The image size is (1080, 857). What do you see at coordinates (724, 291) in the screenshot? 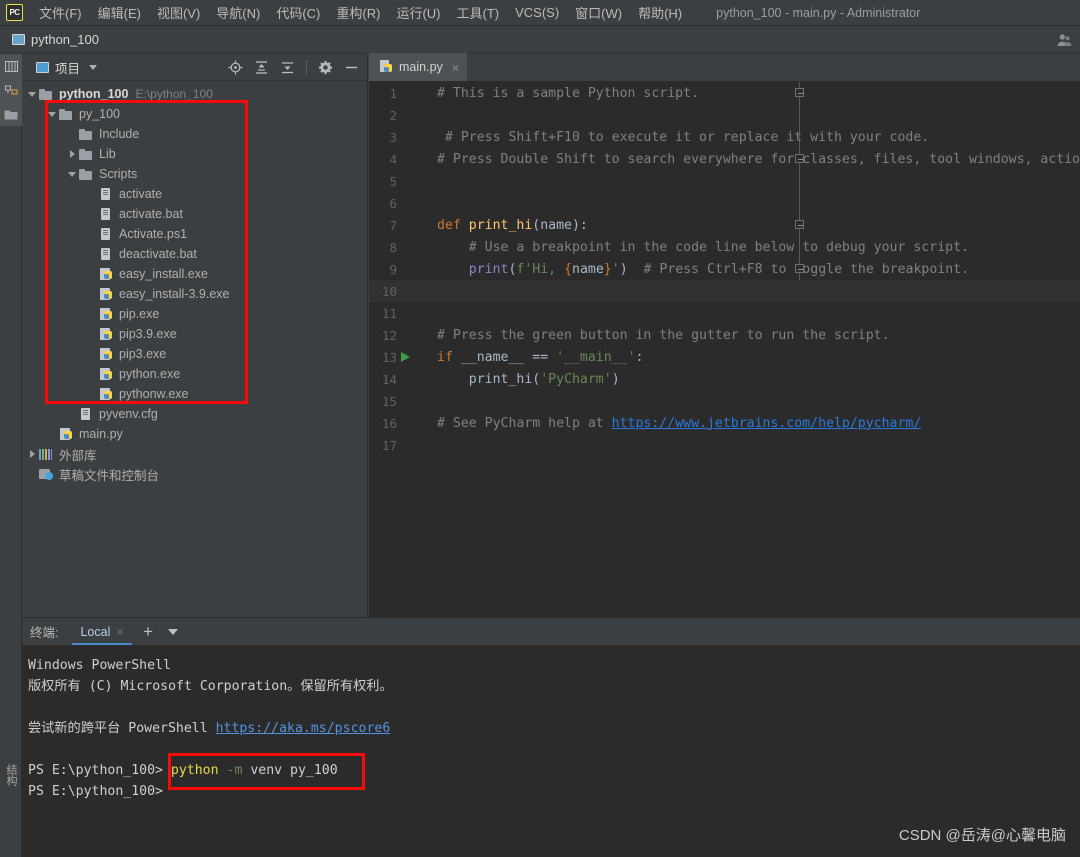
I see `code-line: 10` at bounding box center [724, 291].